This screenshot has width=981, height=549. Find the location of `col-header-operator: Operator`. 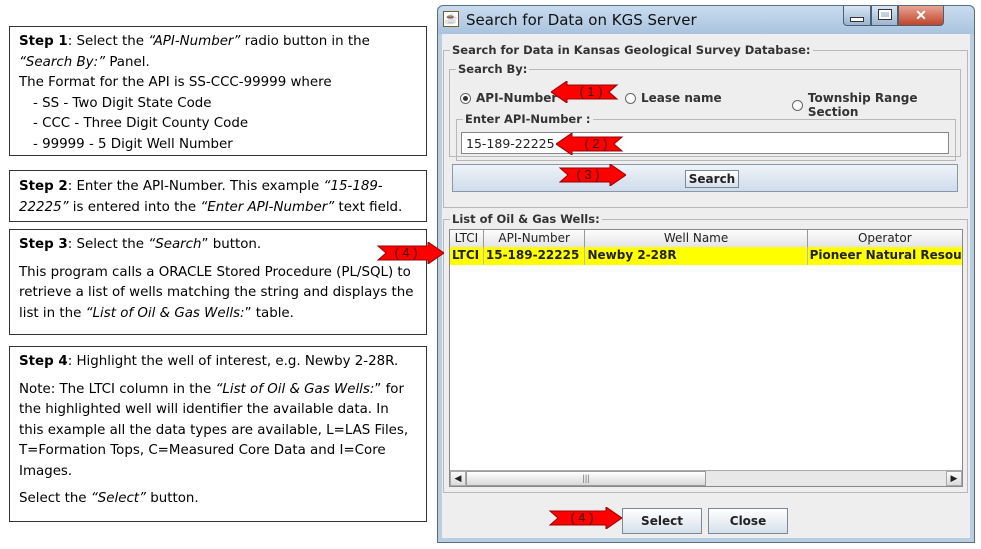

col-header-operator: Operator is located at coordinates (885, 238).